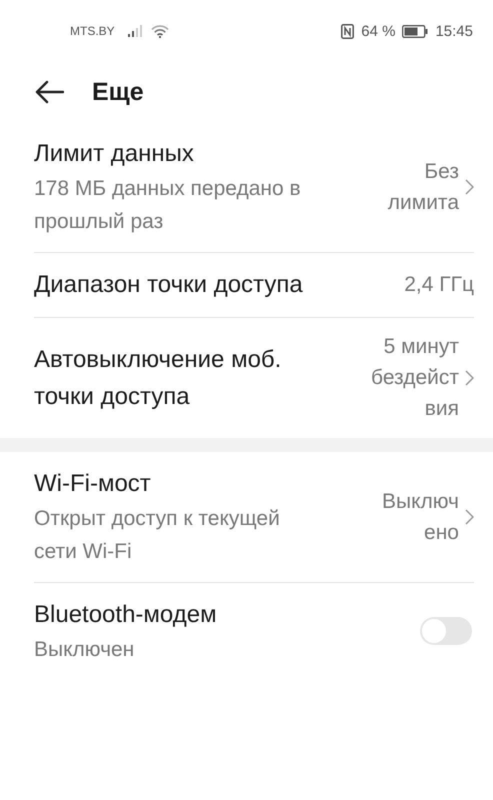 This screenshot has height=800, width=493. Describe the element at coordinates (171, 614) in the screenshot. I see `setting-title: Bluetooth-модем` at that location.